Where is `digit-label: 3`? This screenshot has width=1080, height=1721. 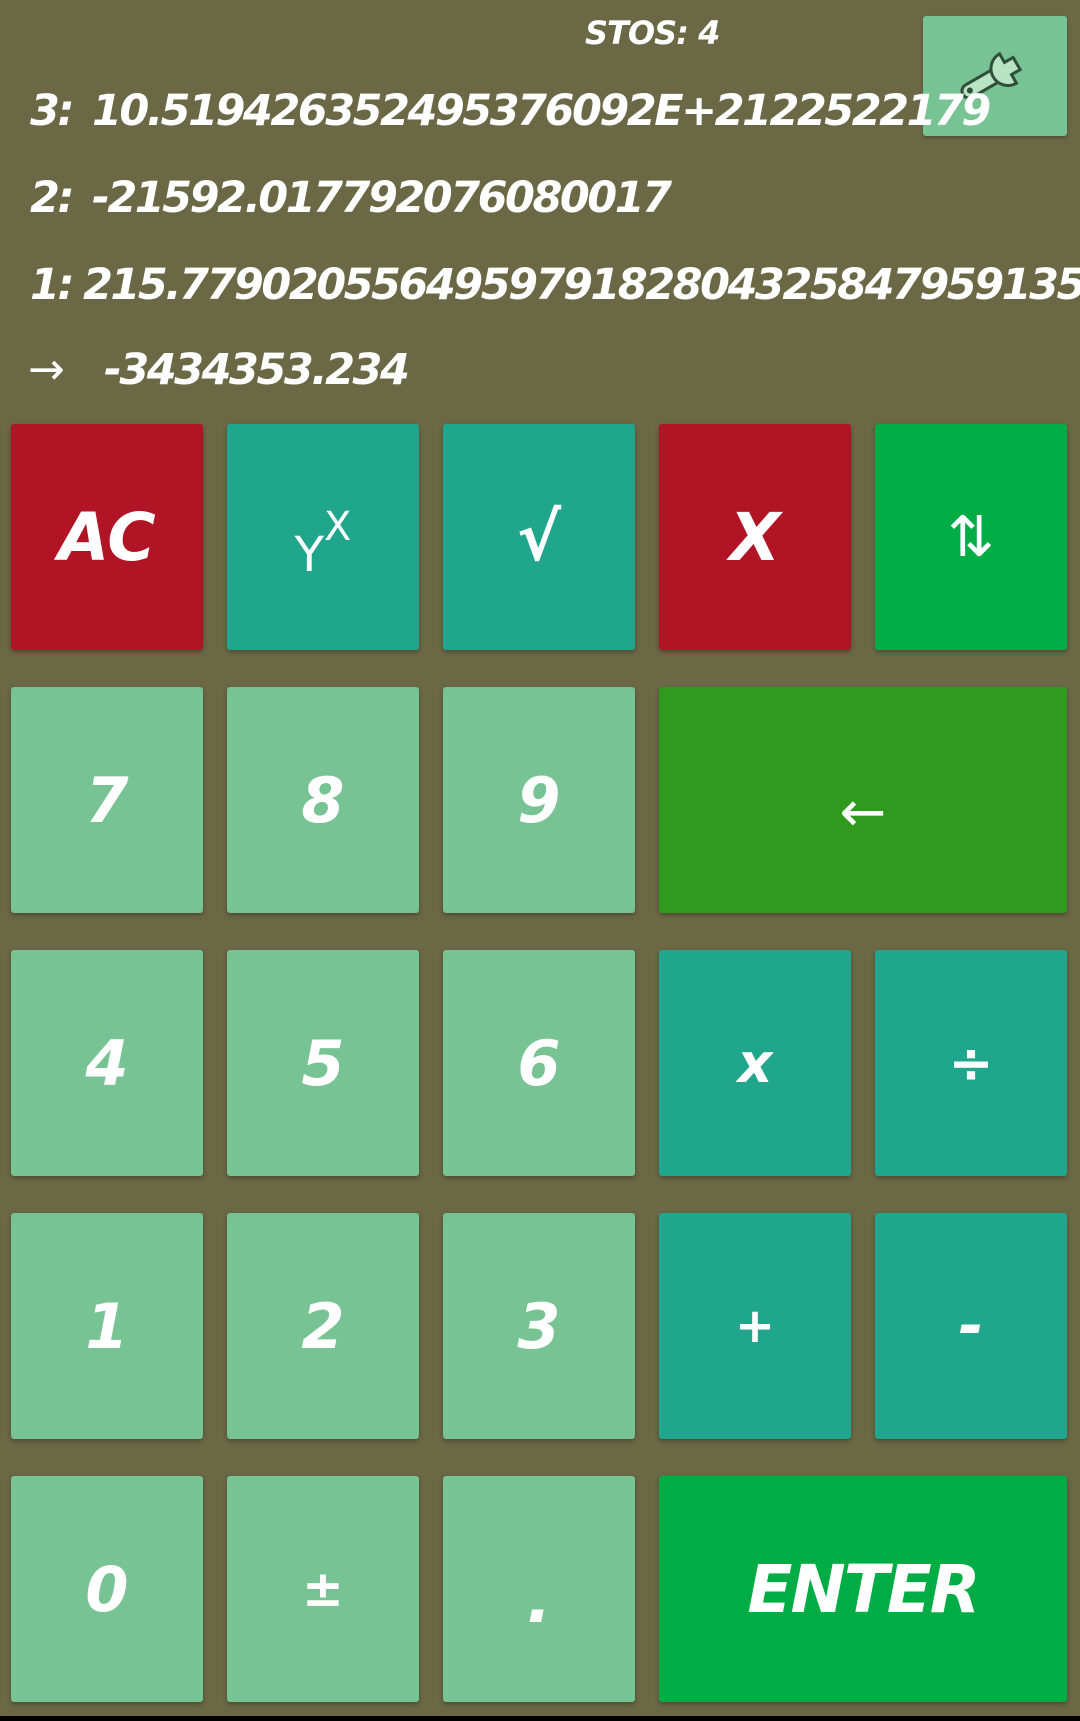 digit-label: 3 is located at coordinates (539, 1326).